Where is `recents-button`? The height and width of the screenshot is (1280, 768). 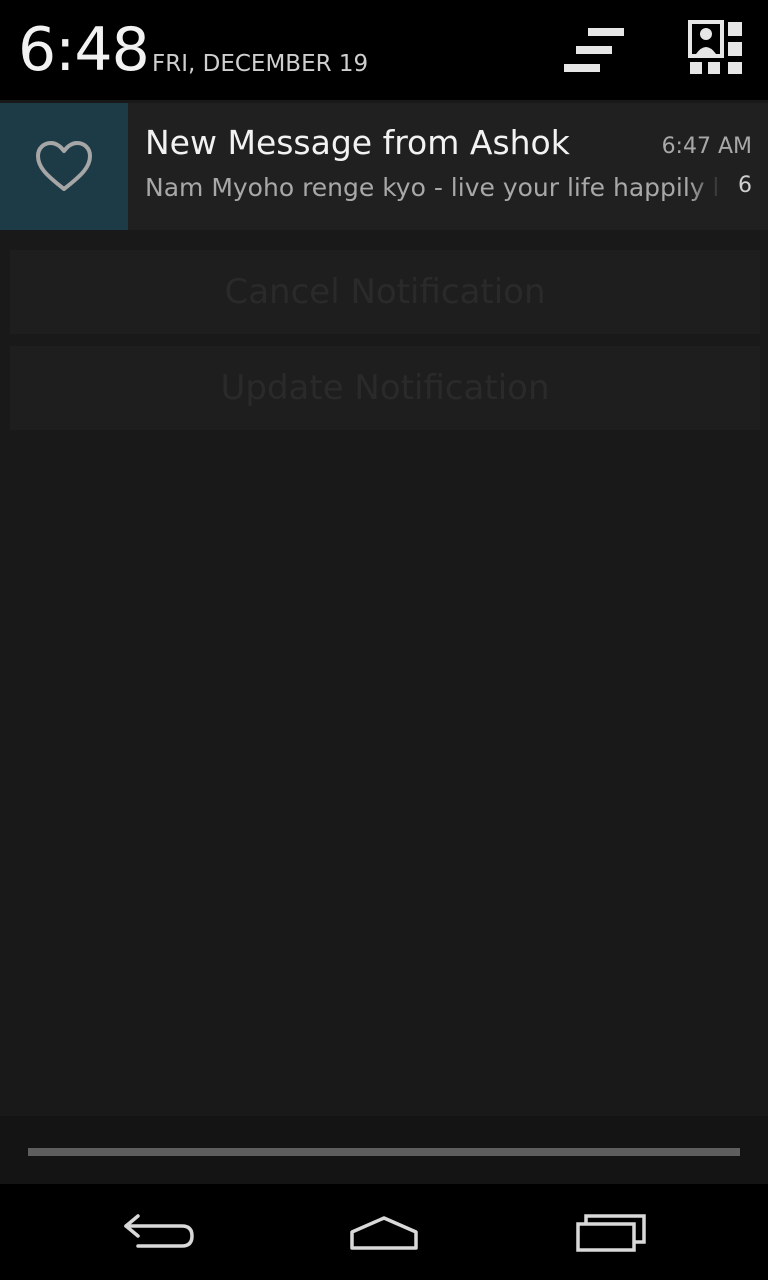 recents-button is located at coordinates (610, 1232).